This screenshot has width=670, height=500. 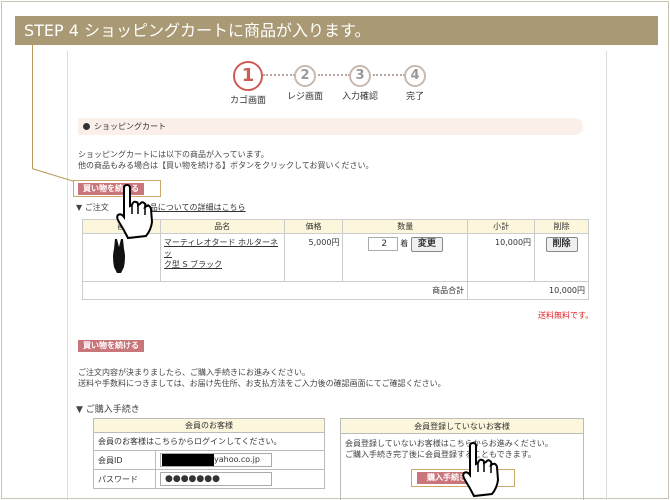 I want to click on progress-steps: 1 カゴ画面 2 レジ画面 3 入力確認 4 完了, so click(x=333, y=86).